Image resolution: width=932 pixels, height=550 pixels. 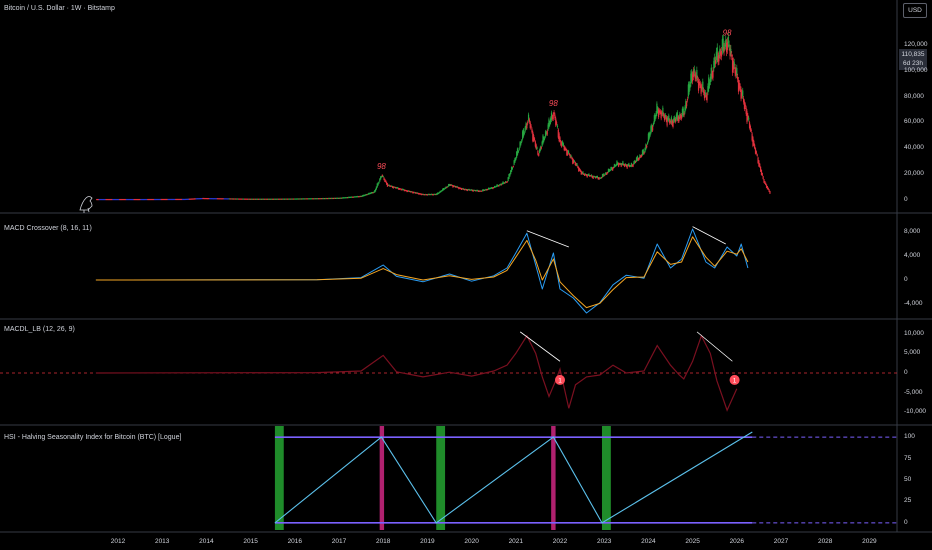 What do you see at coordinates (39, 329) in the screenshot?
I see `macdl-lb-title: MACDL_LB (12, 26, 9)` at bounding box center [39, 329].